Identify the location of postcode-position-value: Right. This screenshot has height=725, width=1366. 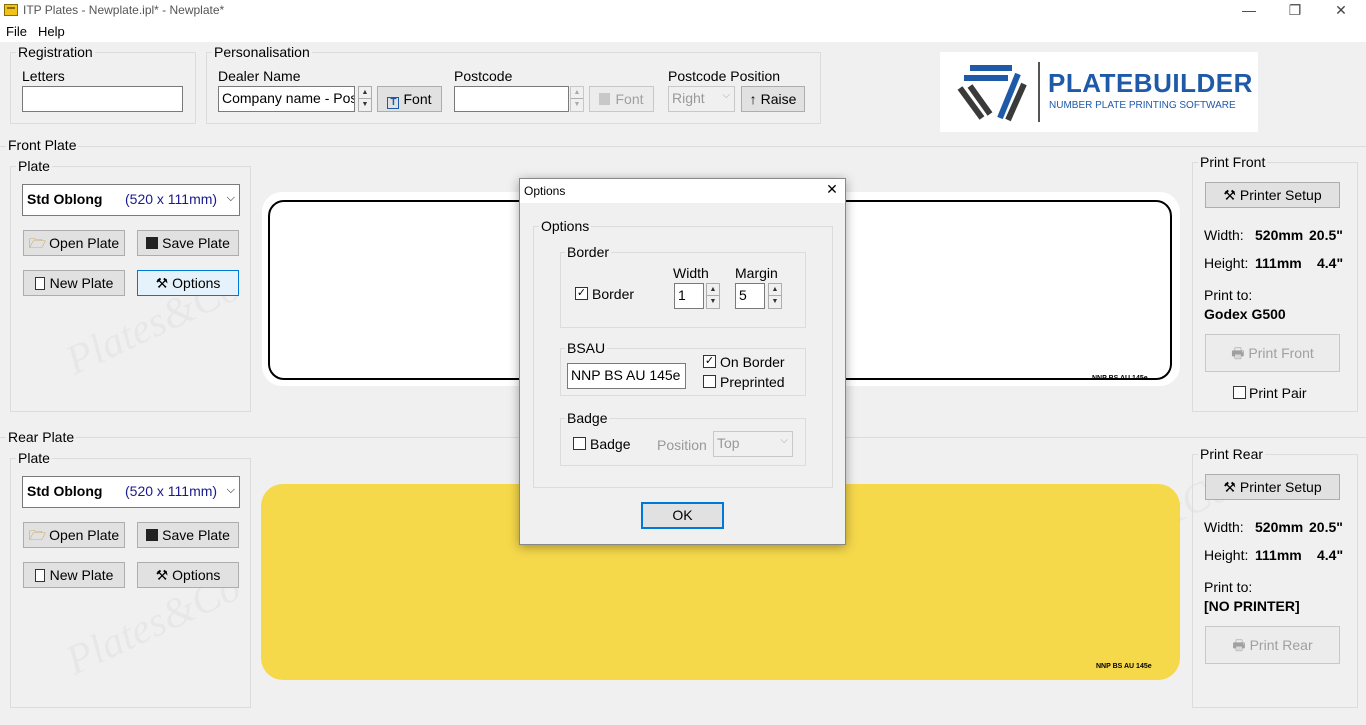
(688, 98).